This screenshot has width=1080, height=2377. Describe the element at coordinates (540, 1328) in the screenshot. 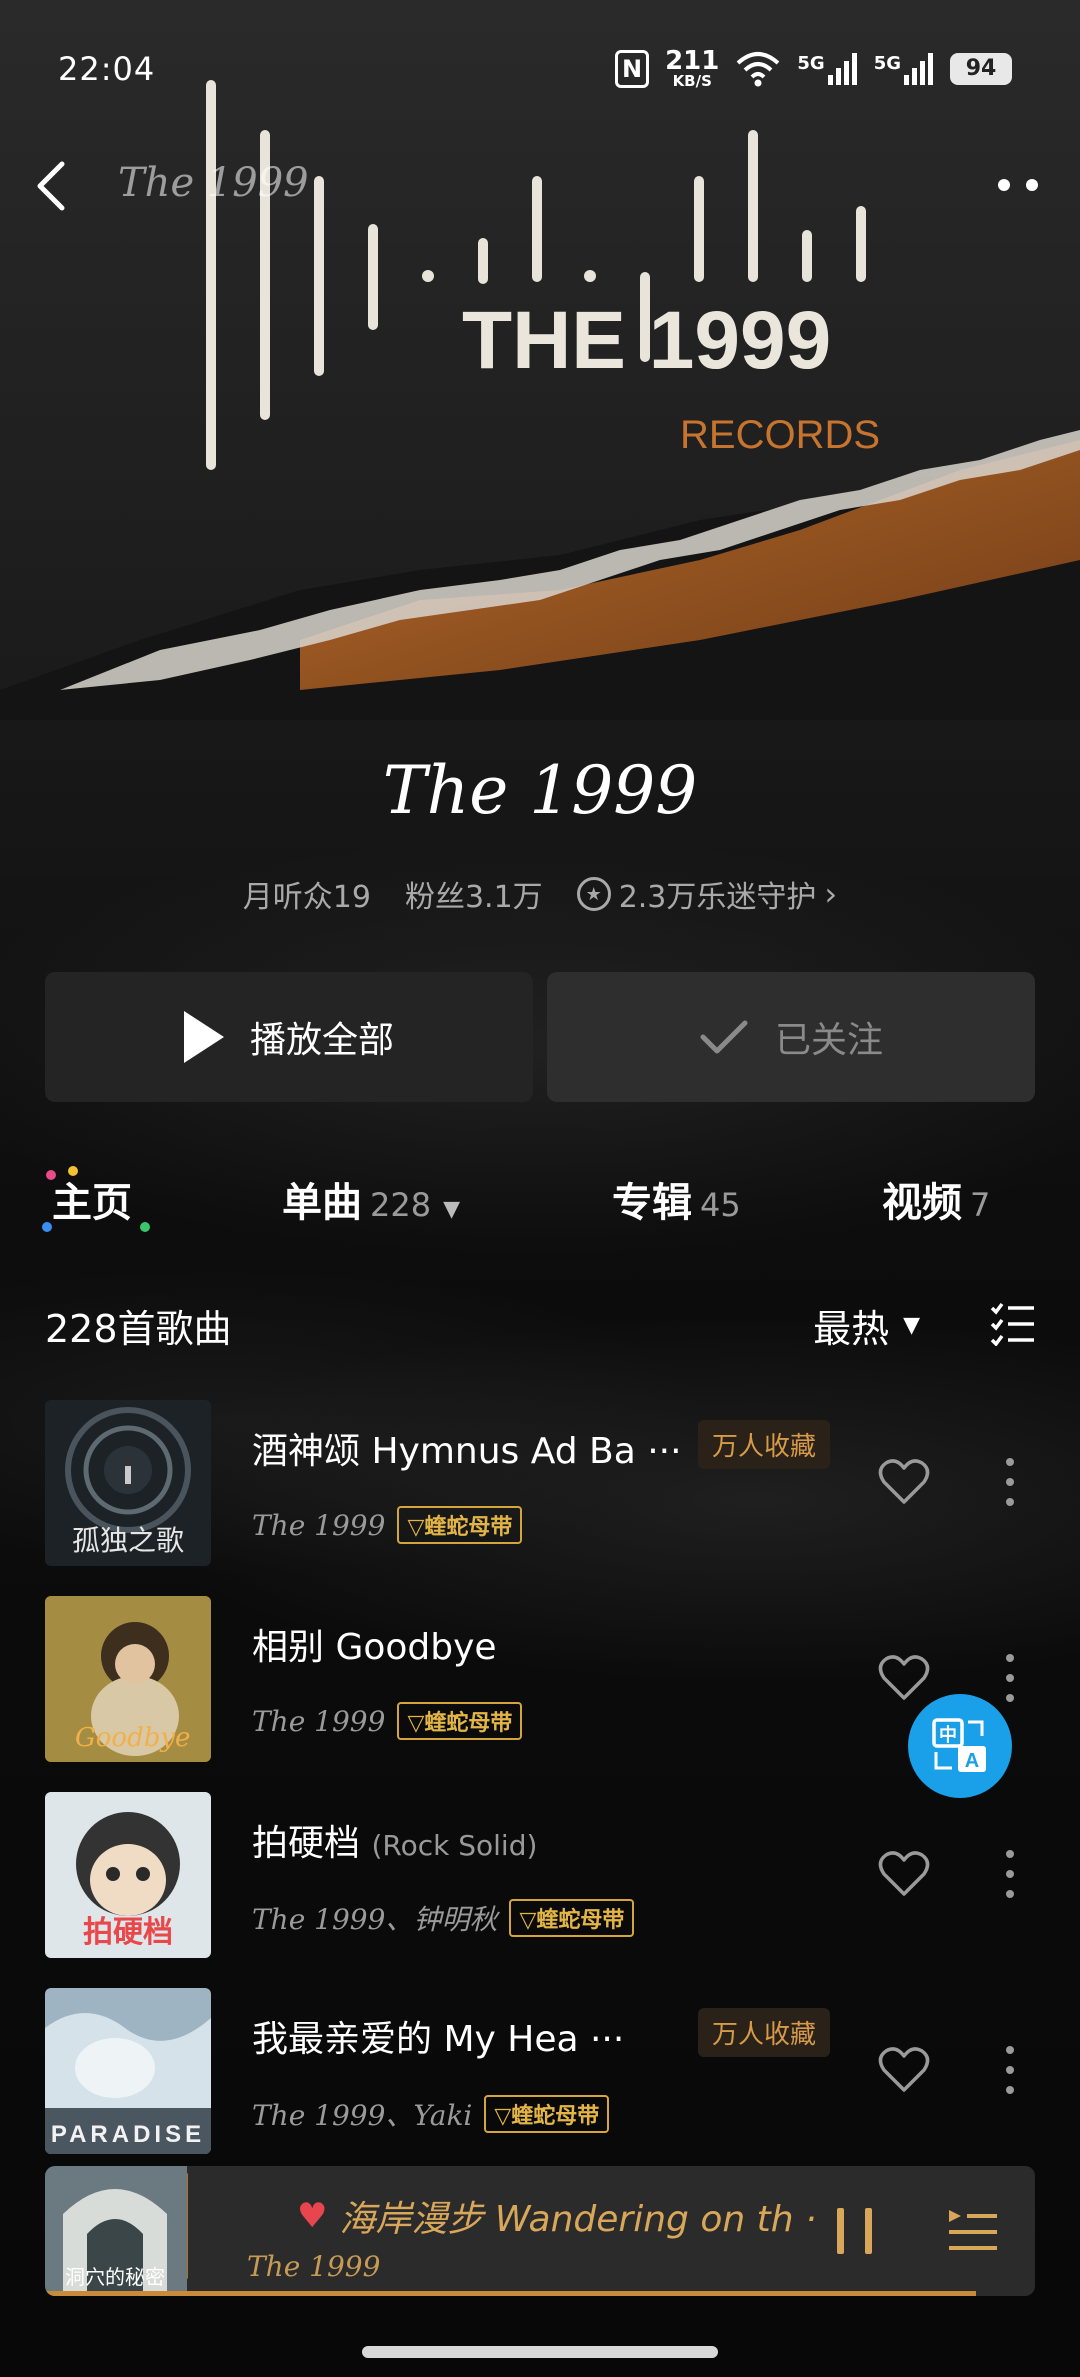

I see `song-list-header: 228首歌曲 最热 ▼` at that location.